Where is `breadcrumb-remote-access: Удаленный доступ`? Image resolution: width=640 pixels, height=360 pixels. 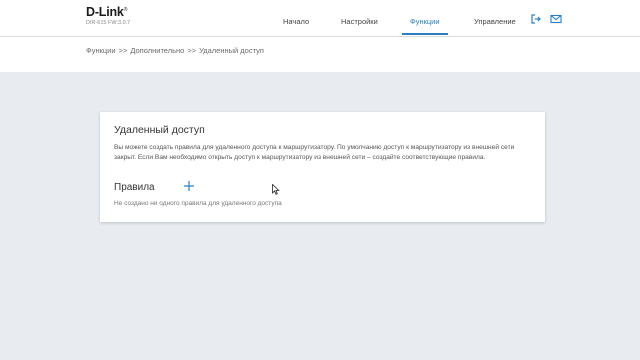 breadcrumb-remote-access: Удаленный доступ is located at coordinates (231, 50).